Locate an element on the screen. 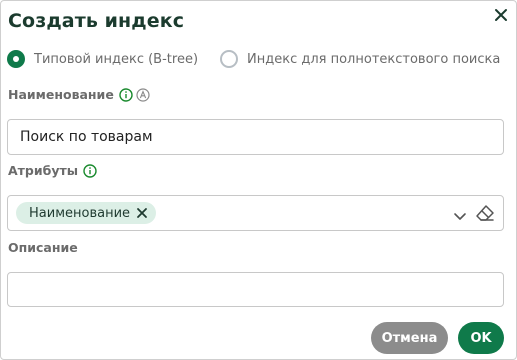 Image resolution: width=517 pixels, height=360 pixels. dialog-title: Создать индекс is located at coordinates (96, 21).